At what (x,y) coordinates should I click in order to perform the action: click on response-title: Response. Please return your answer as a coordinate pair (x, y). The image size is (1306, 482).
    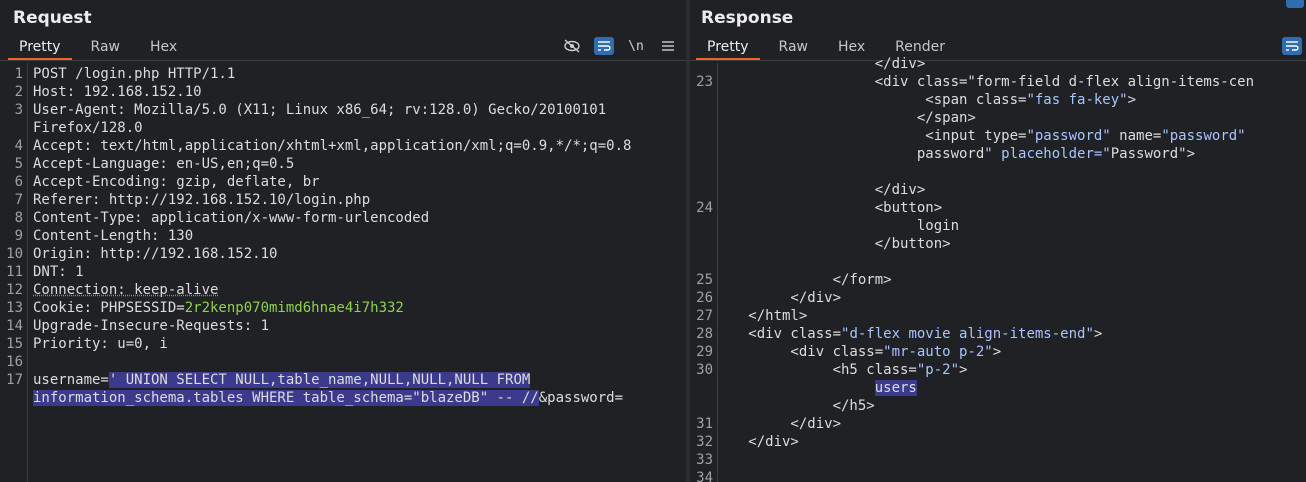
    Looking at the image, I should click on (747, 18).